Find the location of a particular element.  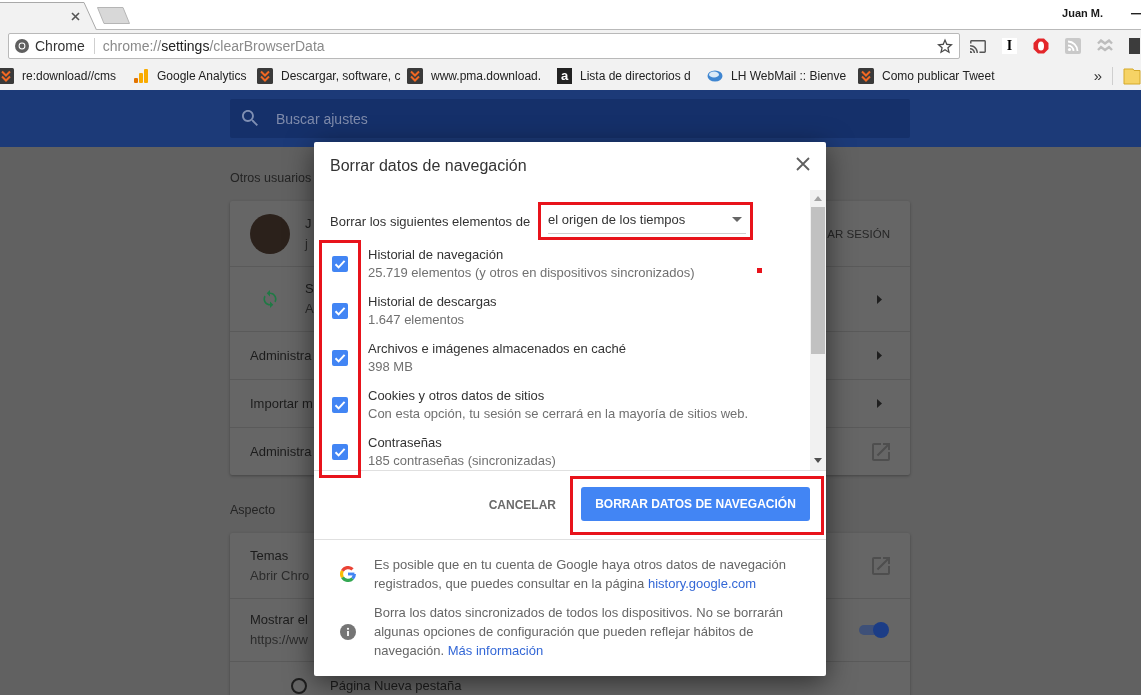

section-heading: Otros usuarios is located at coordinates (271, 178).